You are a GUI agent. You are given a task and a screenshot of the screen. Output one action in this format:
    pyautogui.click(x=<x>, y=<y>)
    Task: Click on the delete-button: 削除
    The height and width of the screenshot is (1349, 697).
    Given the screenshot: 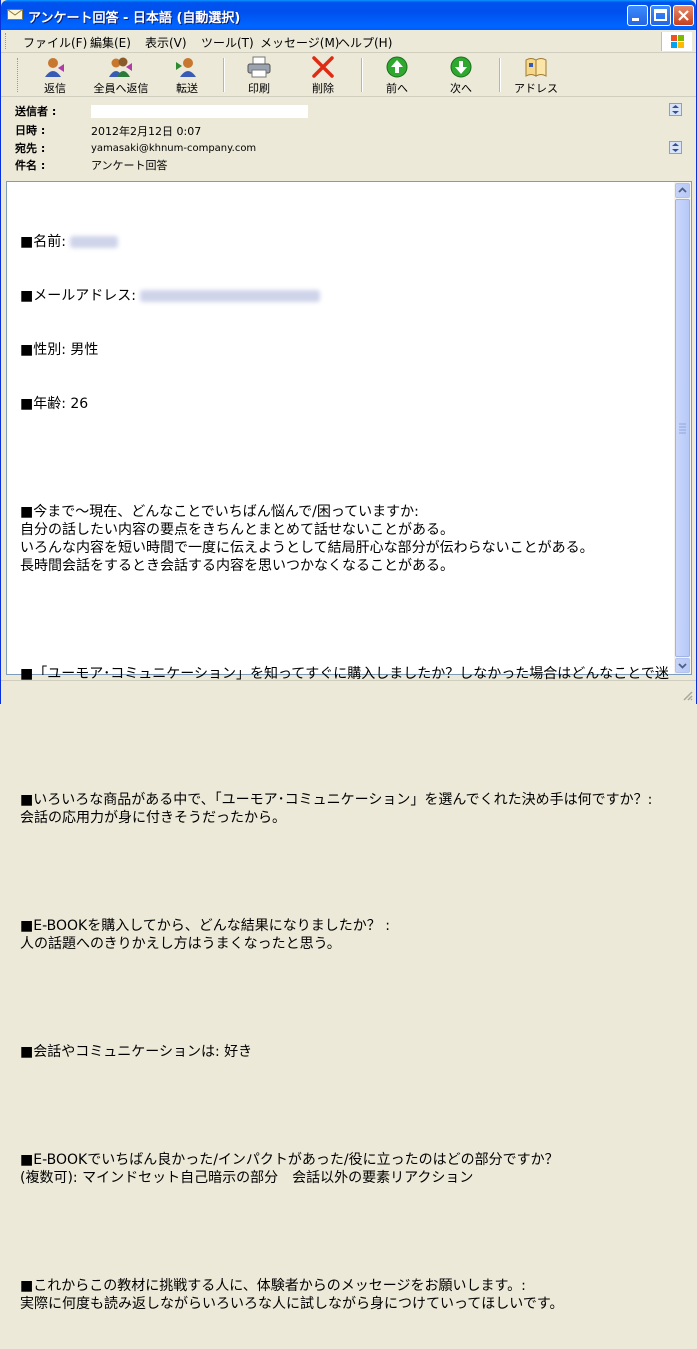 What is the action you would take?
    pyautogui.click(x=323, y=76)
    